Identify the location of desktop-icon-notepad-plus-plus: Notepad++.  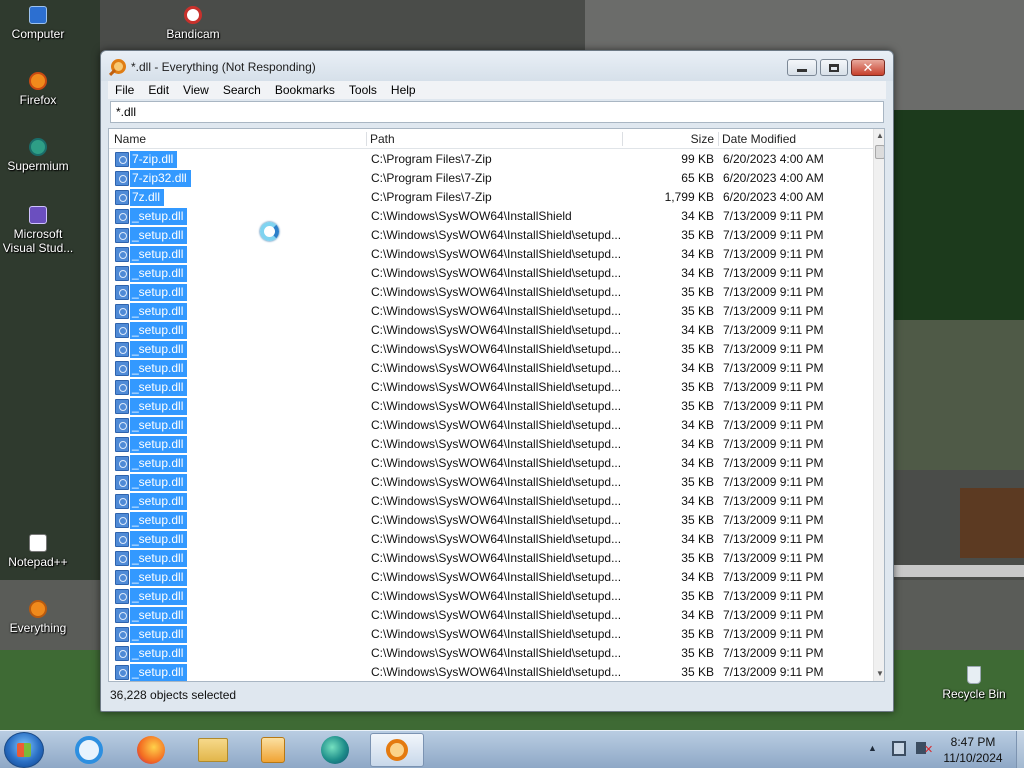
(38, 551).